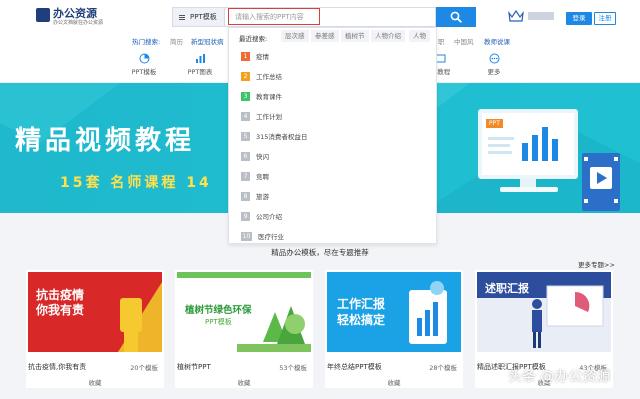 This screenshot has height=399, width=640. What do you see at coordinates (516, 16) in the screenshot?
I see `vip-crown-icon` at bounding box center [516, 16].